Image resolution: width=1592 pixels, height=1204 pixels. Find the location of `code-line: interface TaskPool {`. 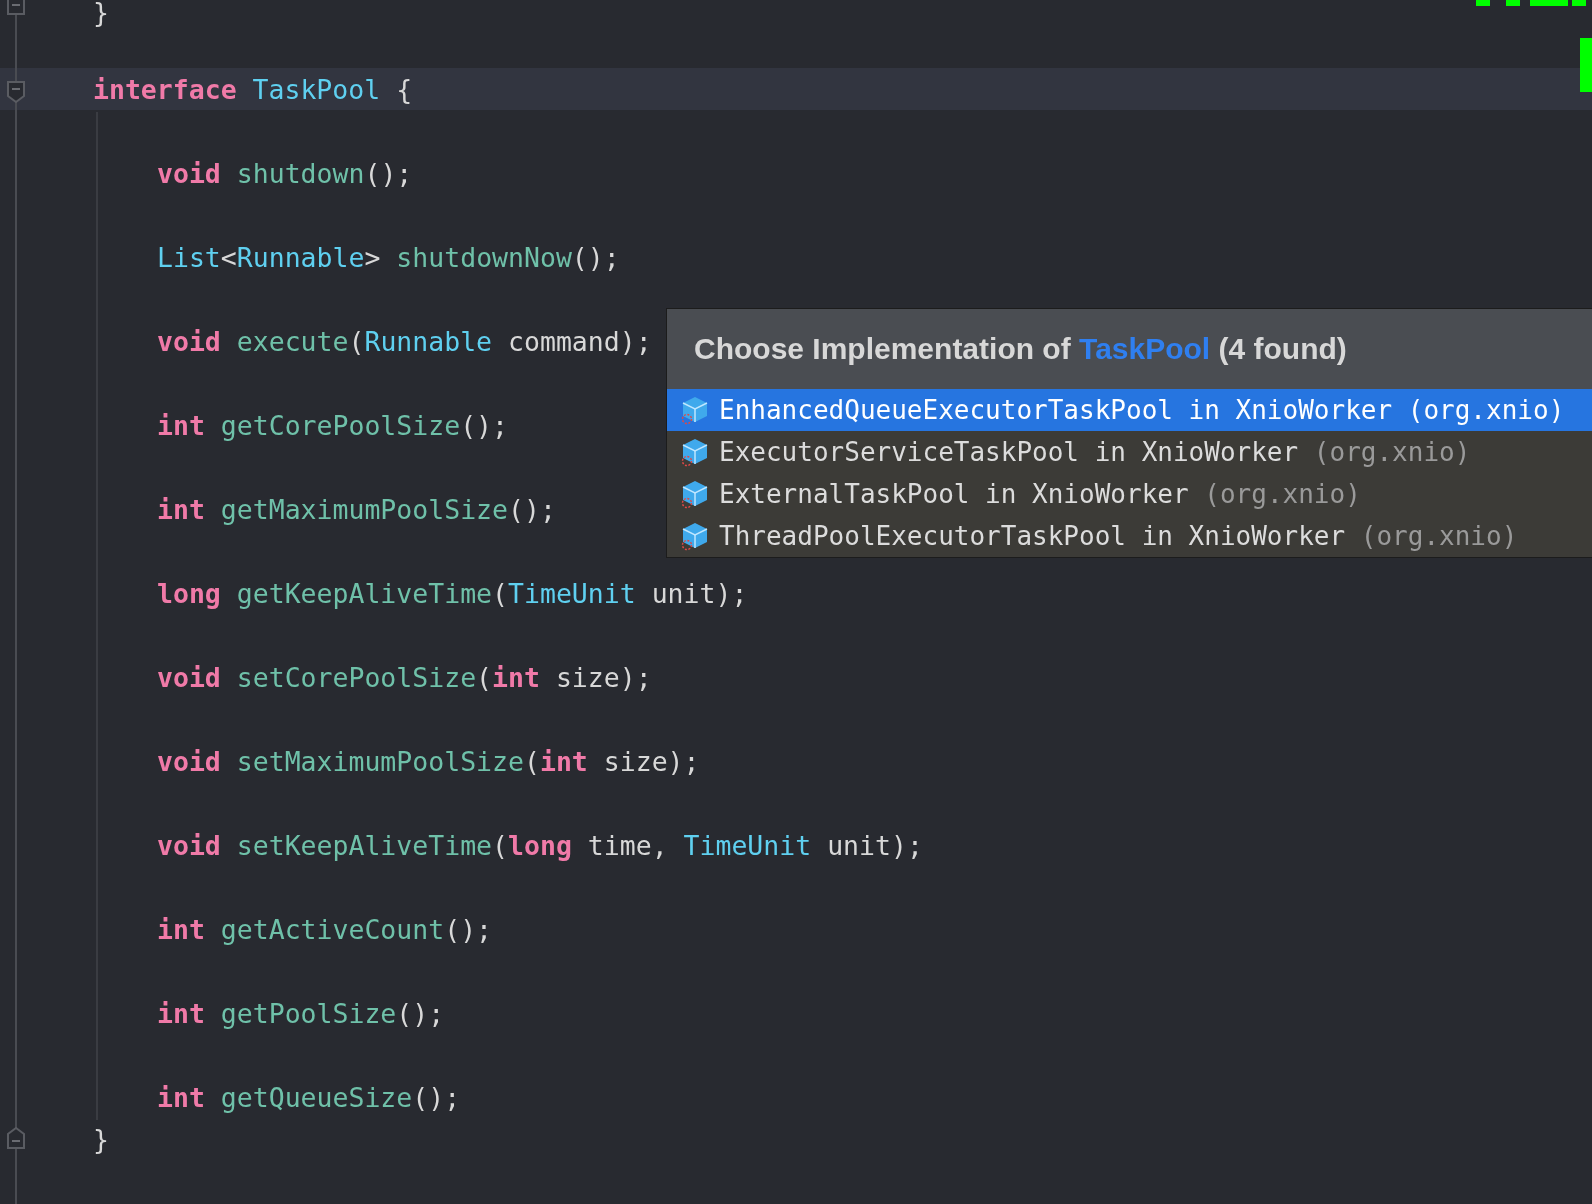

code-line: interface TaskPool { is located at coordinates (253, 89).